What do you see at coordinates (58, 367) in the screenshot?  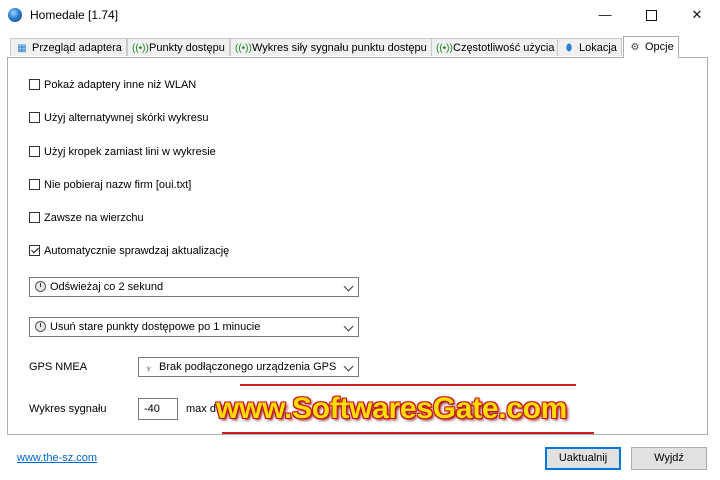 I see `gps-label: GPS NMEA` at bounding box center [58, 367].